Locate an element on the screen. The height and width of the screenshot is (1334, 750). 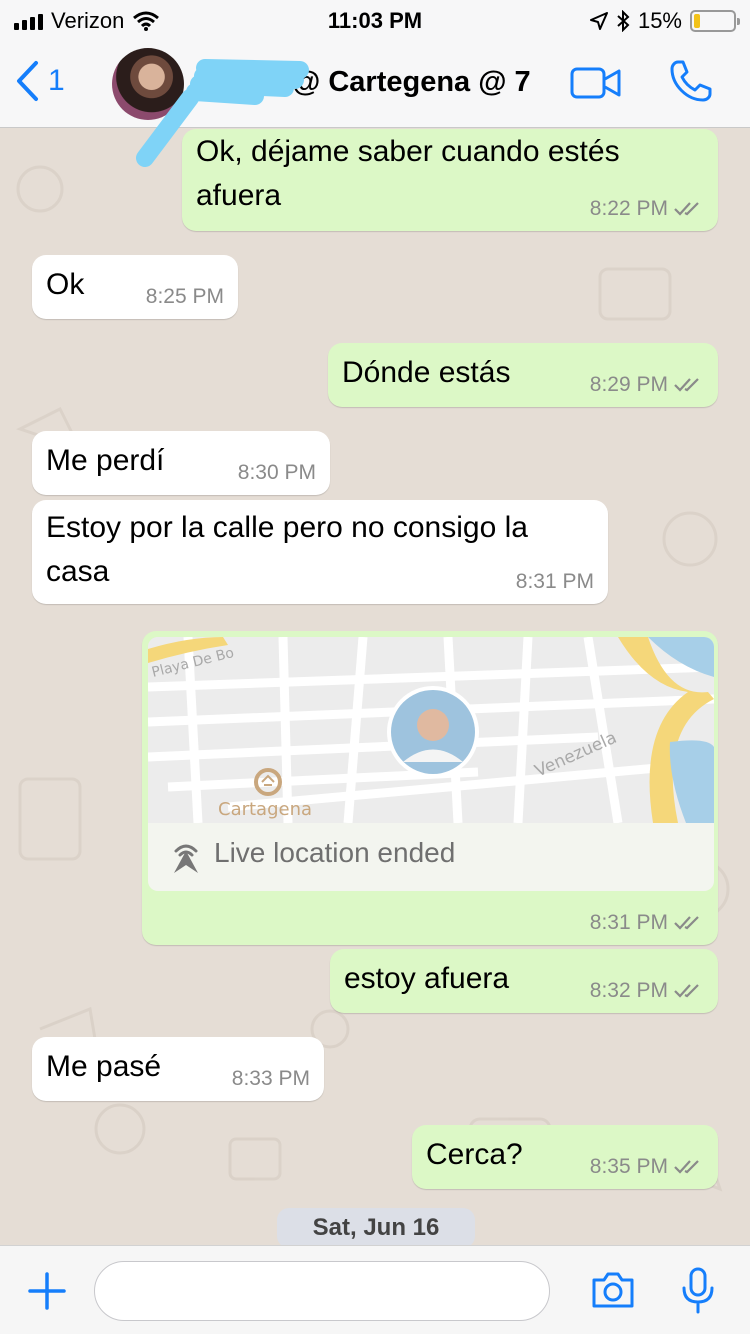
message-timestamp: 8:35 PM is located at coordinates (647, 1167).